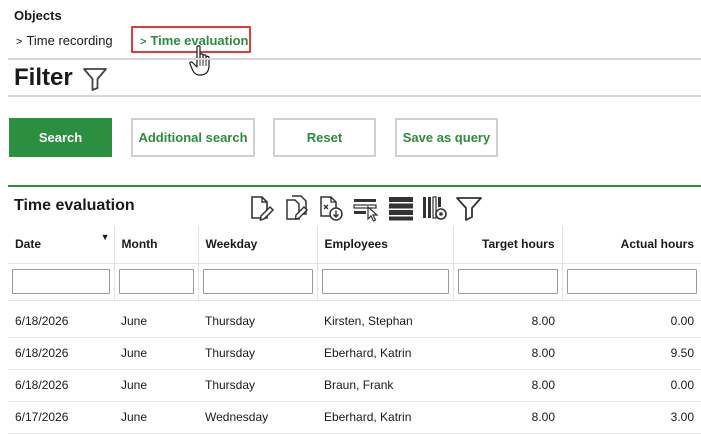 This screenshot has width=701, height=434. I want to click on section-divider, so click(354, 186).